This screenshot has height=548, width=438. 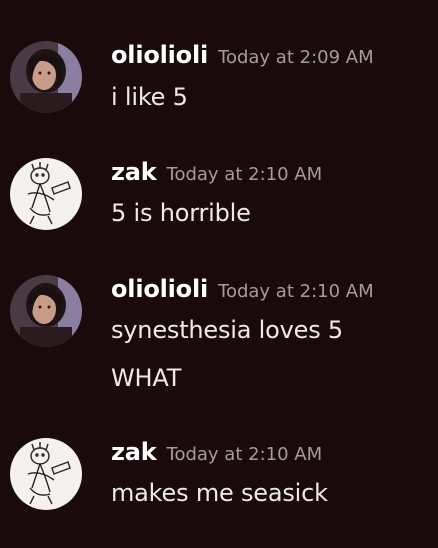 I want to click on sketch-avatar-icon, so click(x=46, y=474).